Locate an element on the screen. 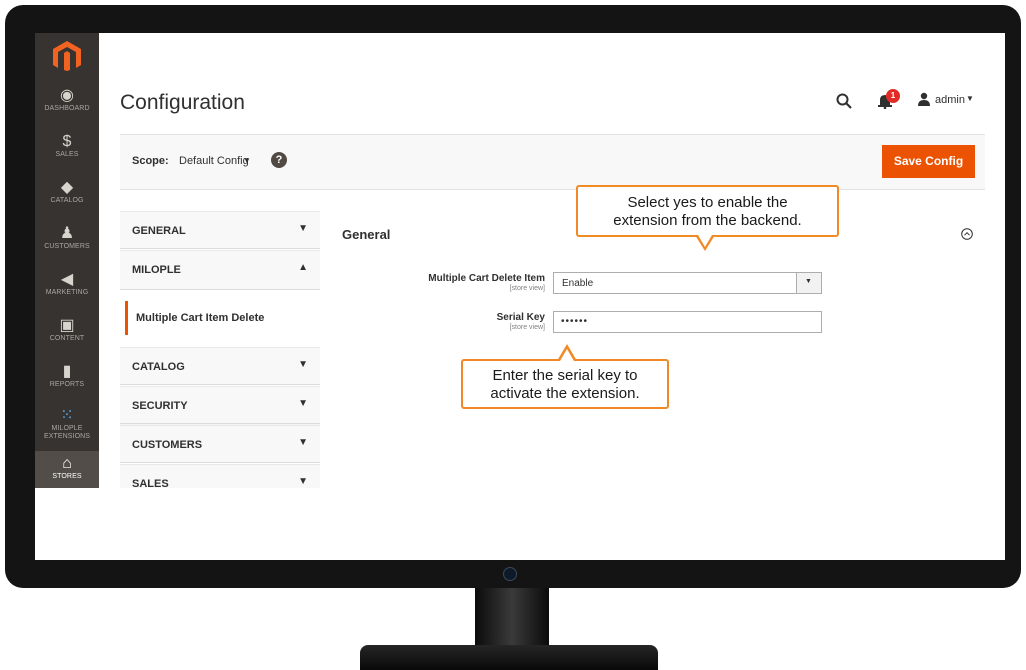 The image size is (1026, 670). notification-badge: 1 is located at coordinates (893, 96).